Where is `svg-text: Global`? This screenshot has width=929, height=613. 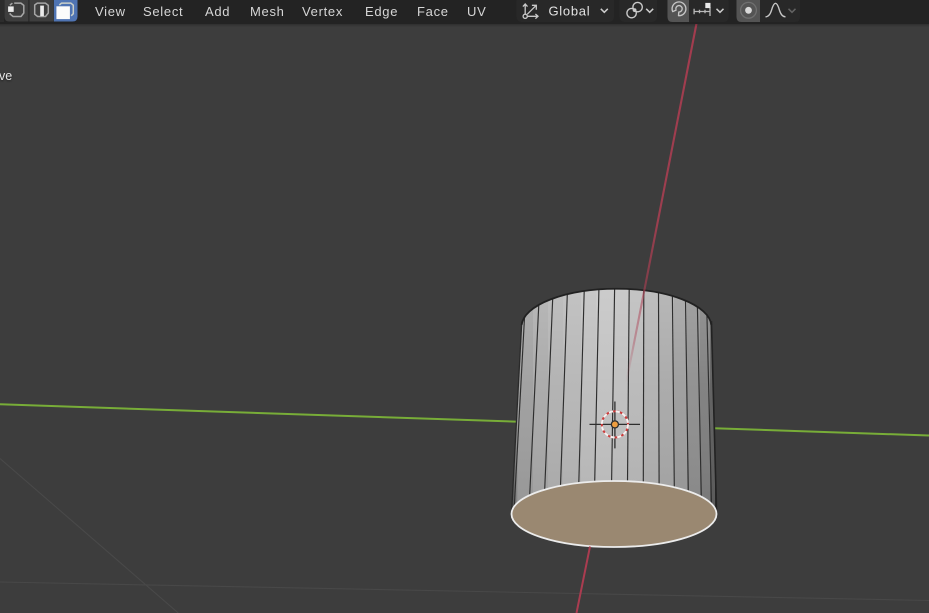
svg-text: Global is located at coordinates (570, 11).